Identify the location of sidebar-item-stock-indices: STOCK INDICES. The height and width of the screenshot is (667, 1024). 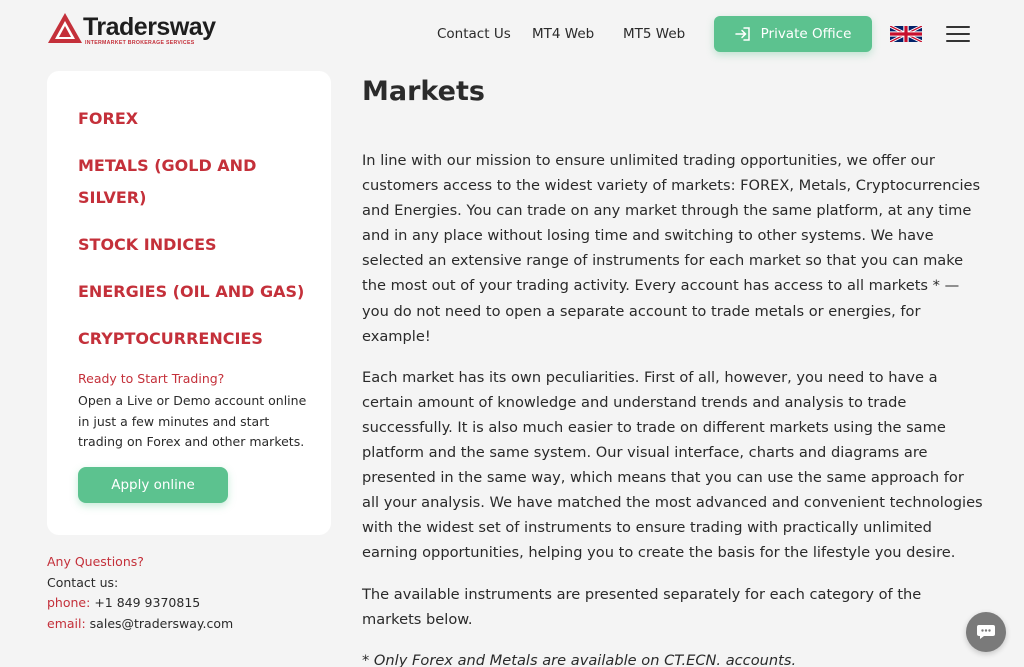
(198, 245).